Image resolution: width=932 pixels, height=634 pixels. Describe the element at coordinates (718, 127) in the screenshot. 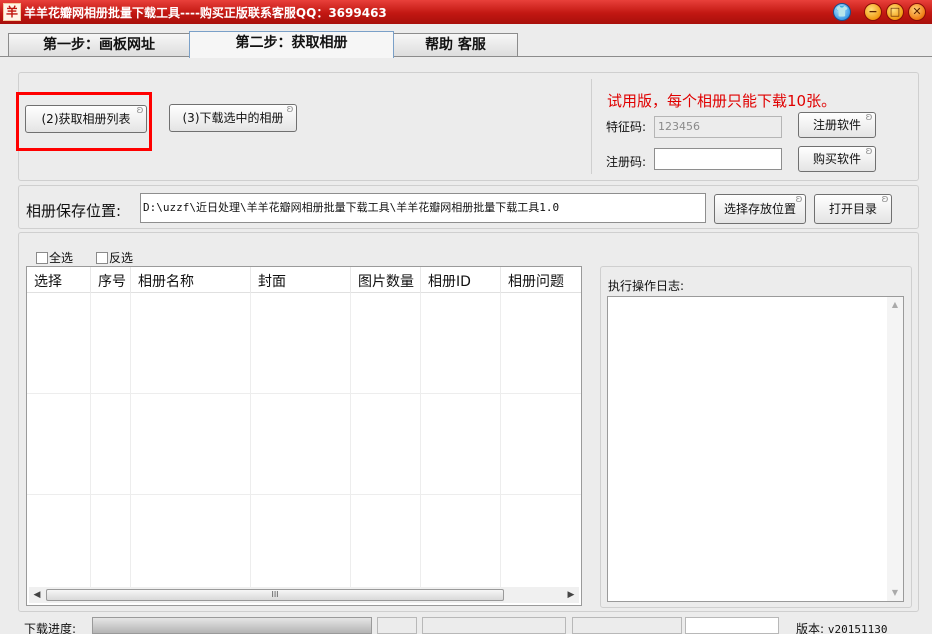

I see `feature-code-field: 123456` at that location.